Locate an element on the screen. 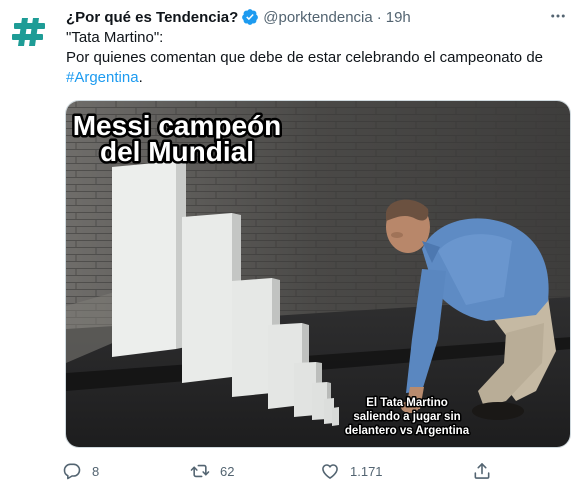 The width and height of the screenshot is (583, 493). reply-icon is located at coordinates (72, 471).